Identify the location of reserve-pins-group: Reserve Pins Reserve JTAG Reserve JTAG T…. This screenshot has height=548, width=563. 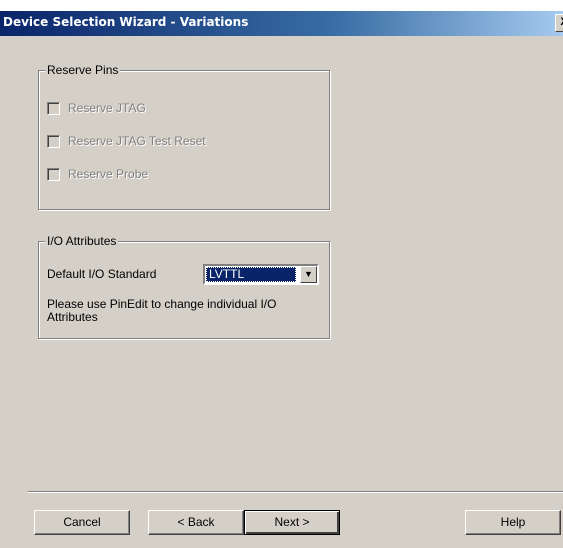
(184, 136).